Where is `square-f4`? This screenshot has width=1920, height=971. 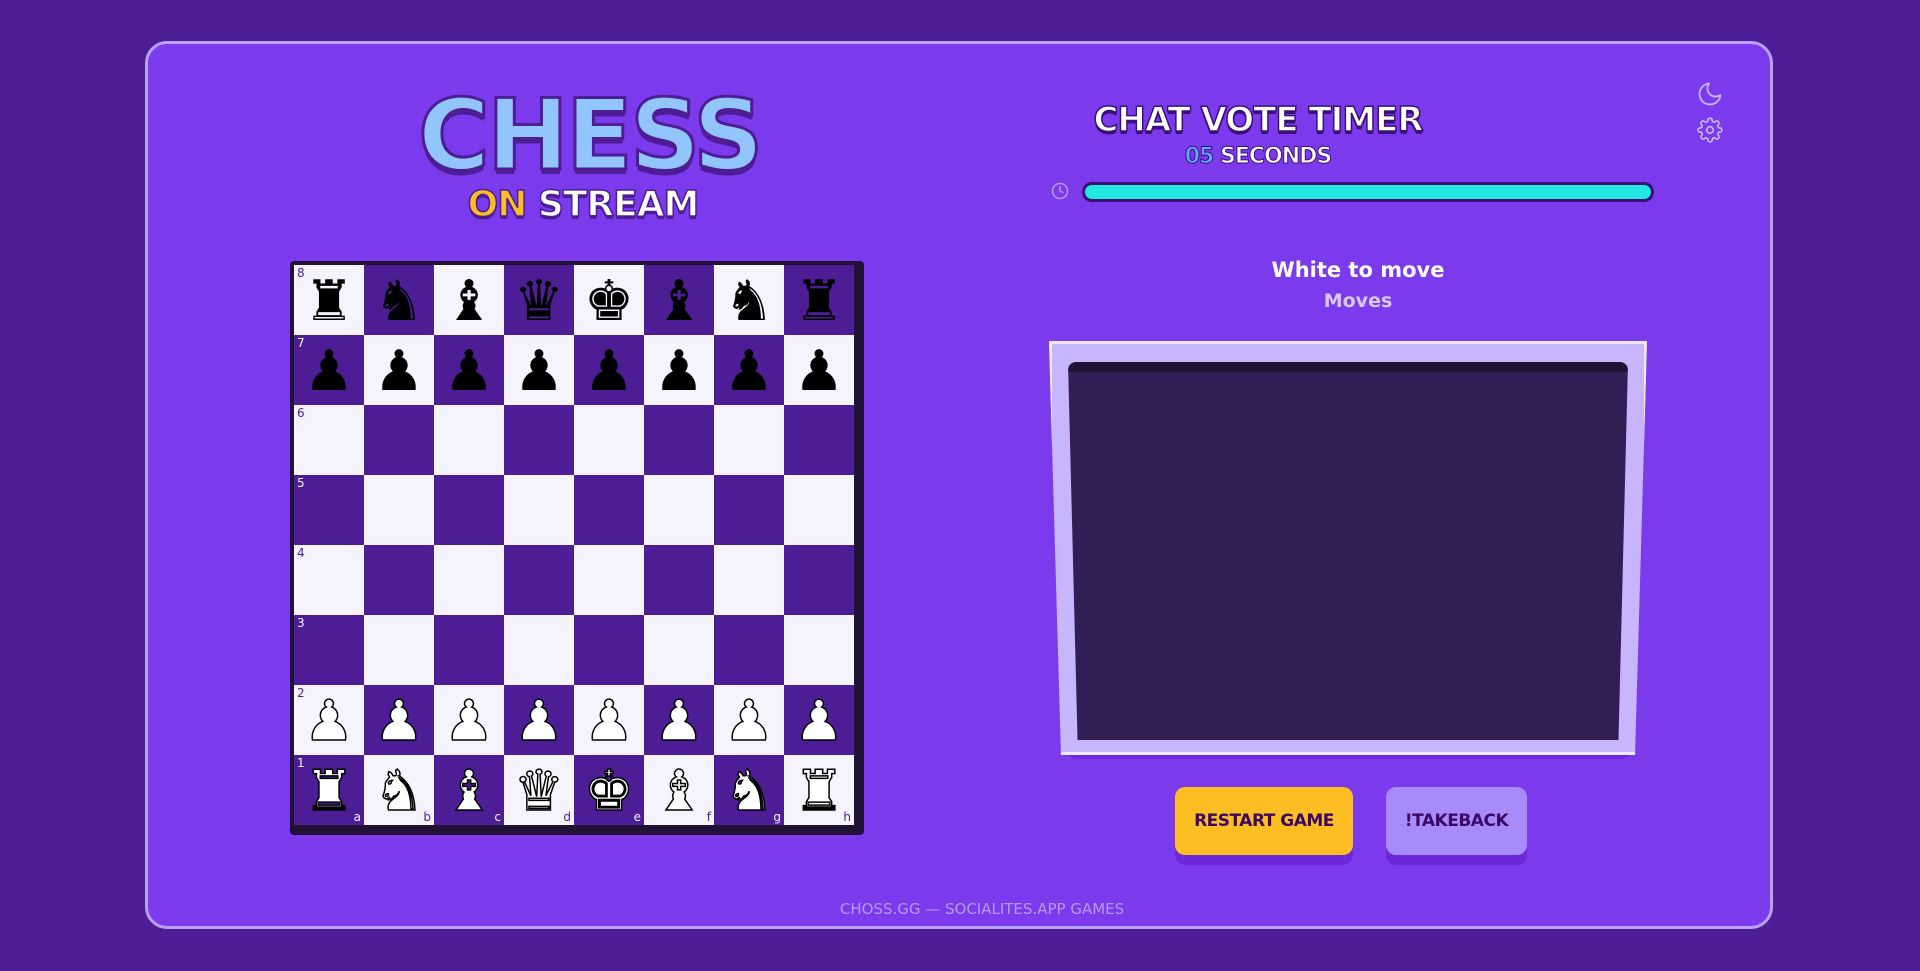 square-f4 is located at coordinates (679, 580).